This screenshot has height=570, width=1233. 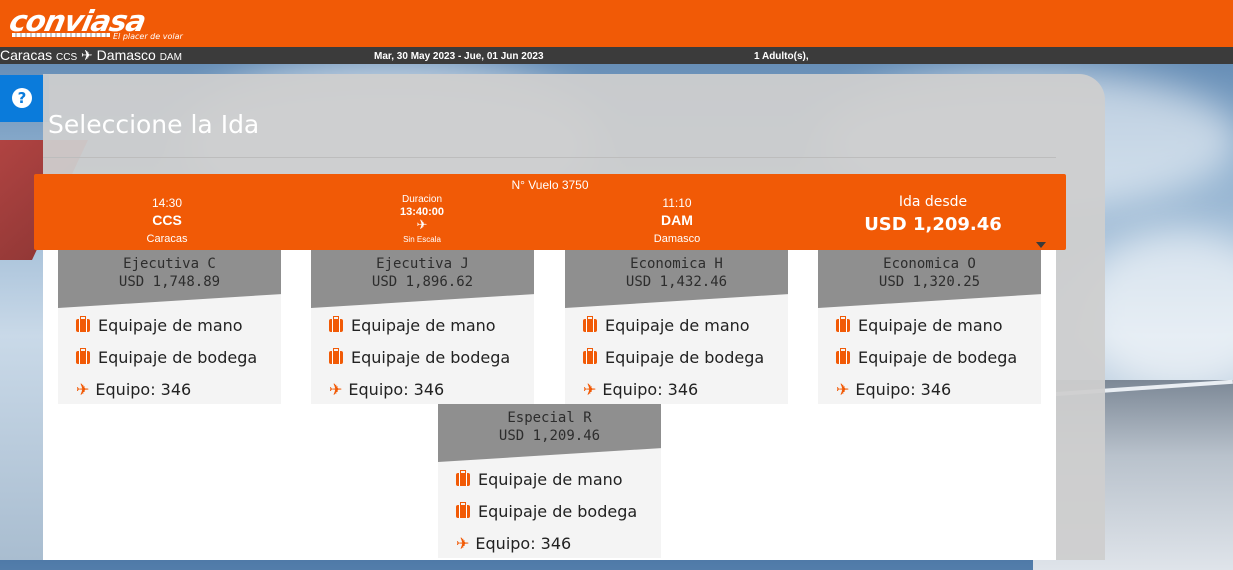 What do you see at coordinates (422, 282) in the screenshot?
I see `fare-price: USD 1,896.62` at bounding box center [422, 282].